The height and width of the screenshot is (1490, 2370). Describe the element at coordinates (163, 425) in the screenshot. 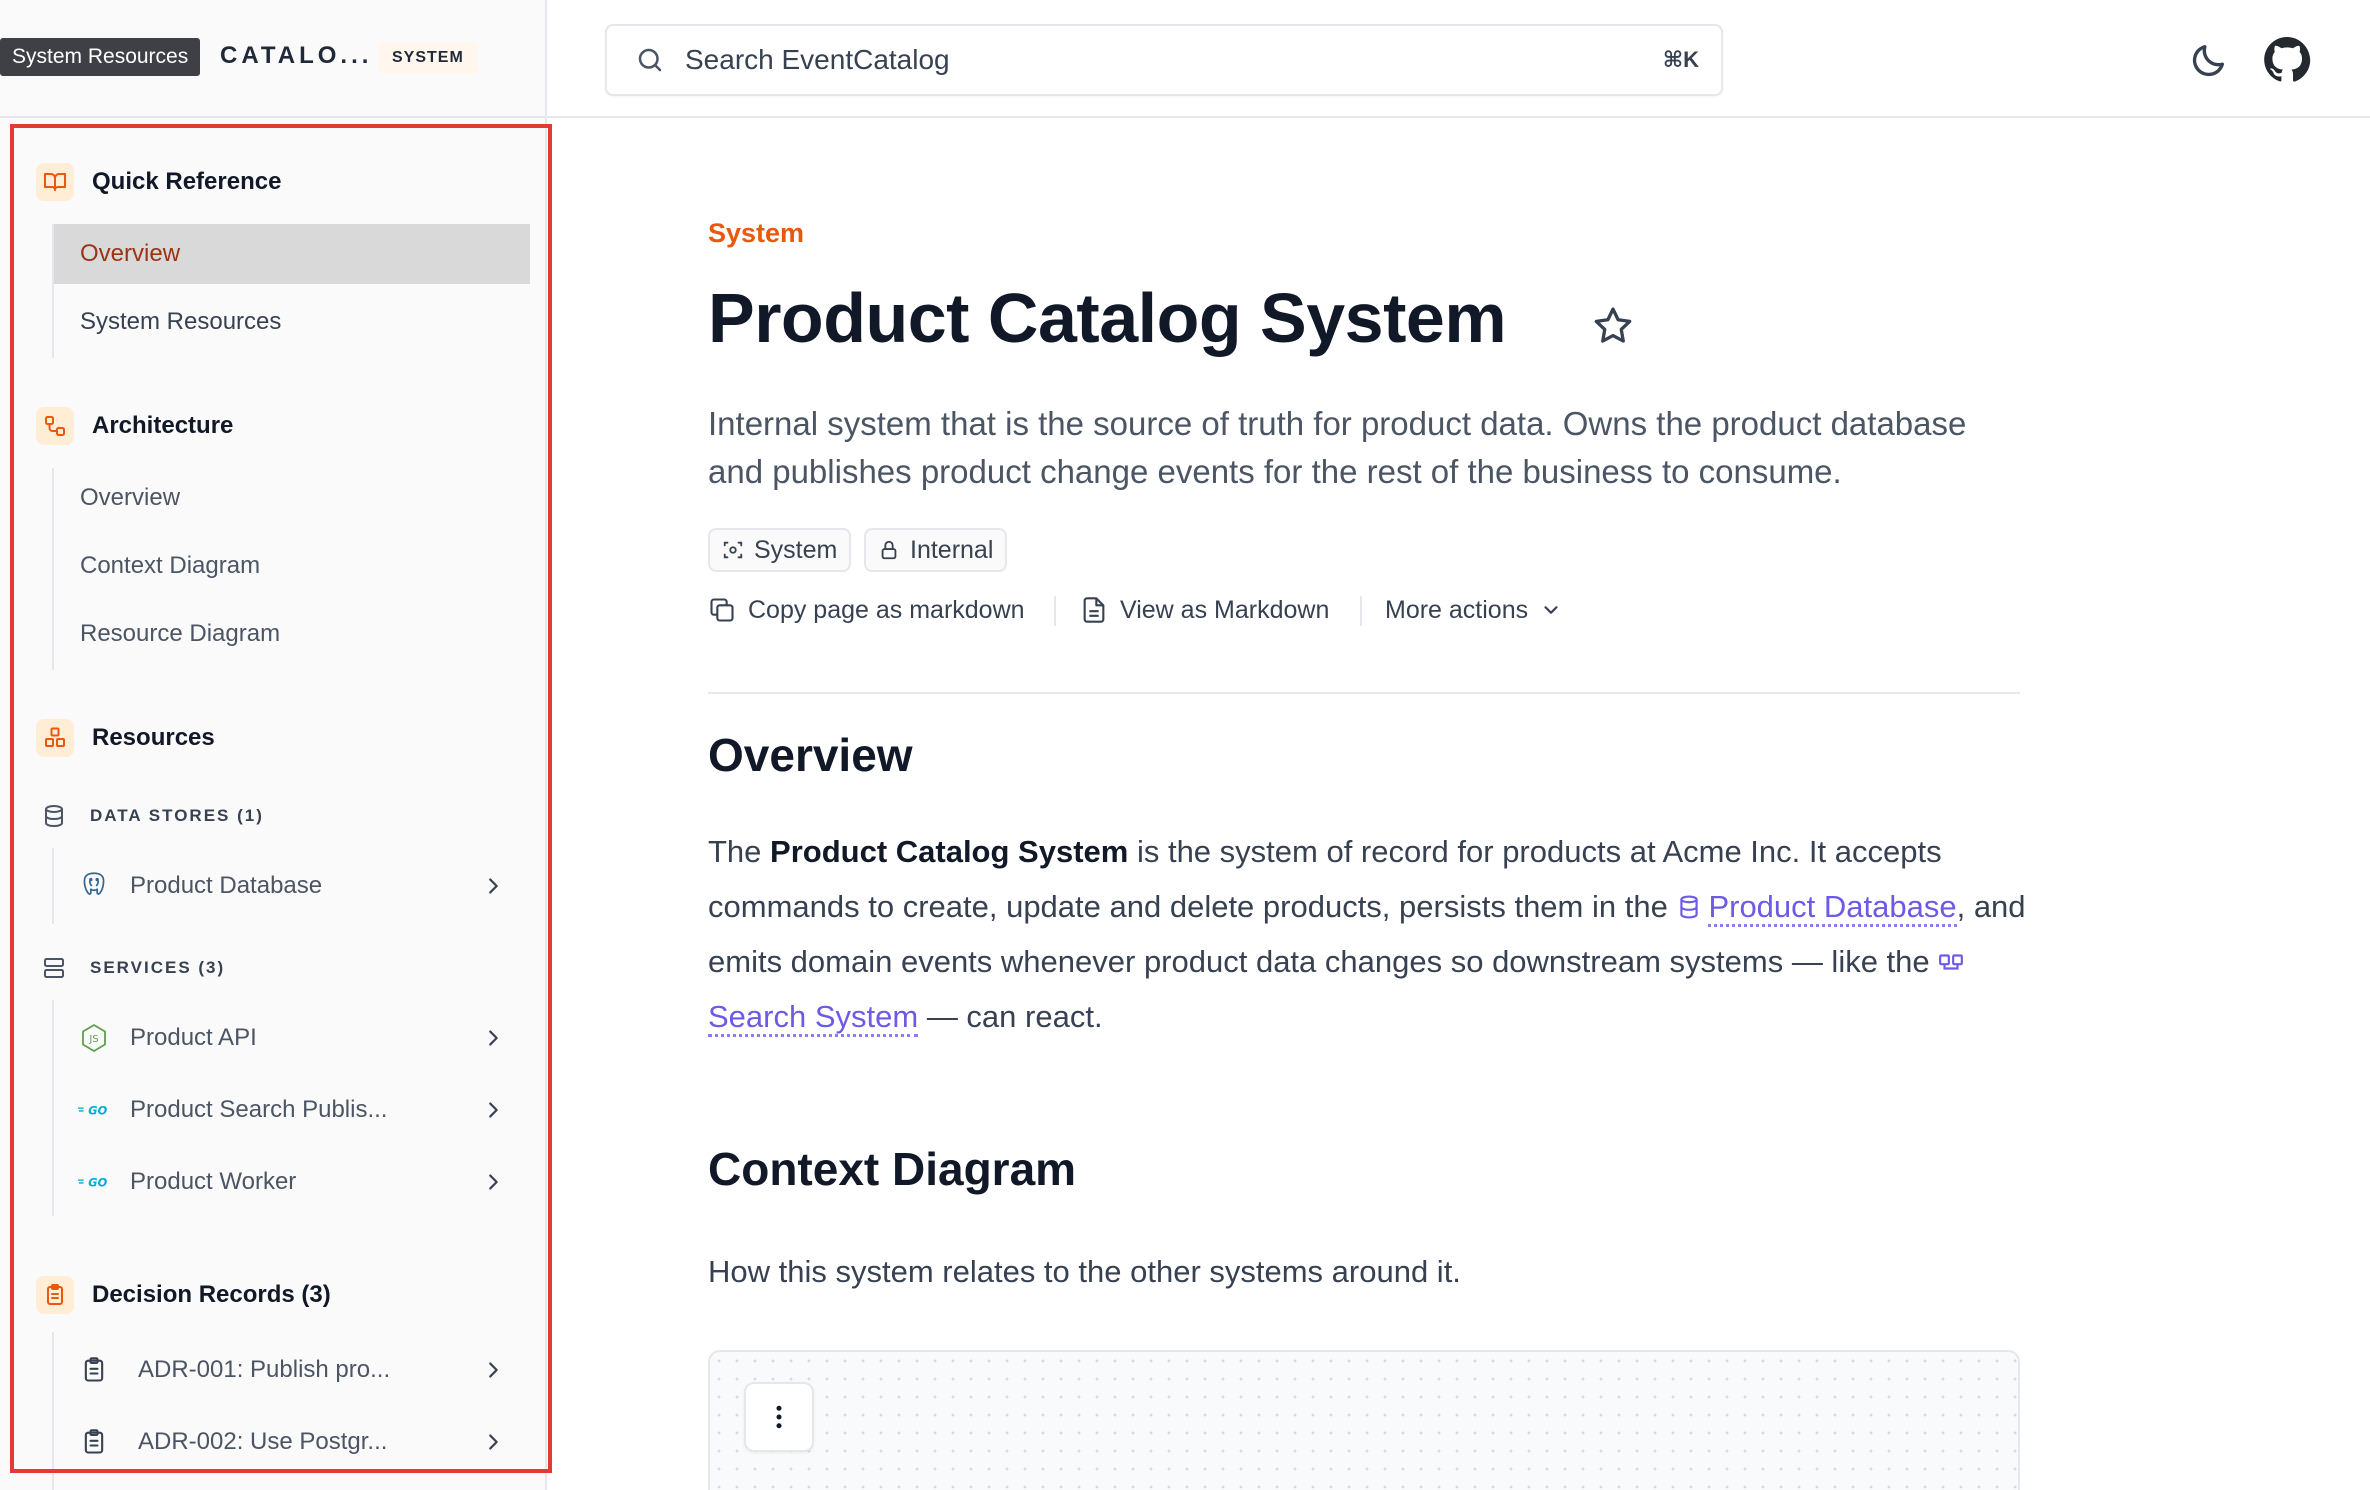

I see `section-title: Architecture` at that location.